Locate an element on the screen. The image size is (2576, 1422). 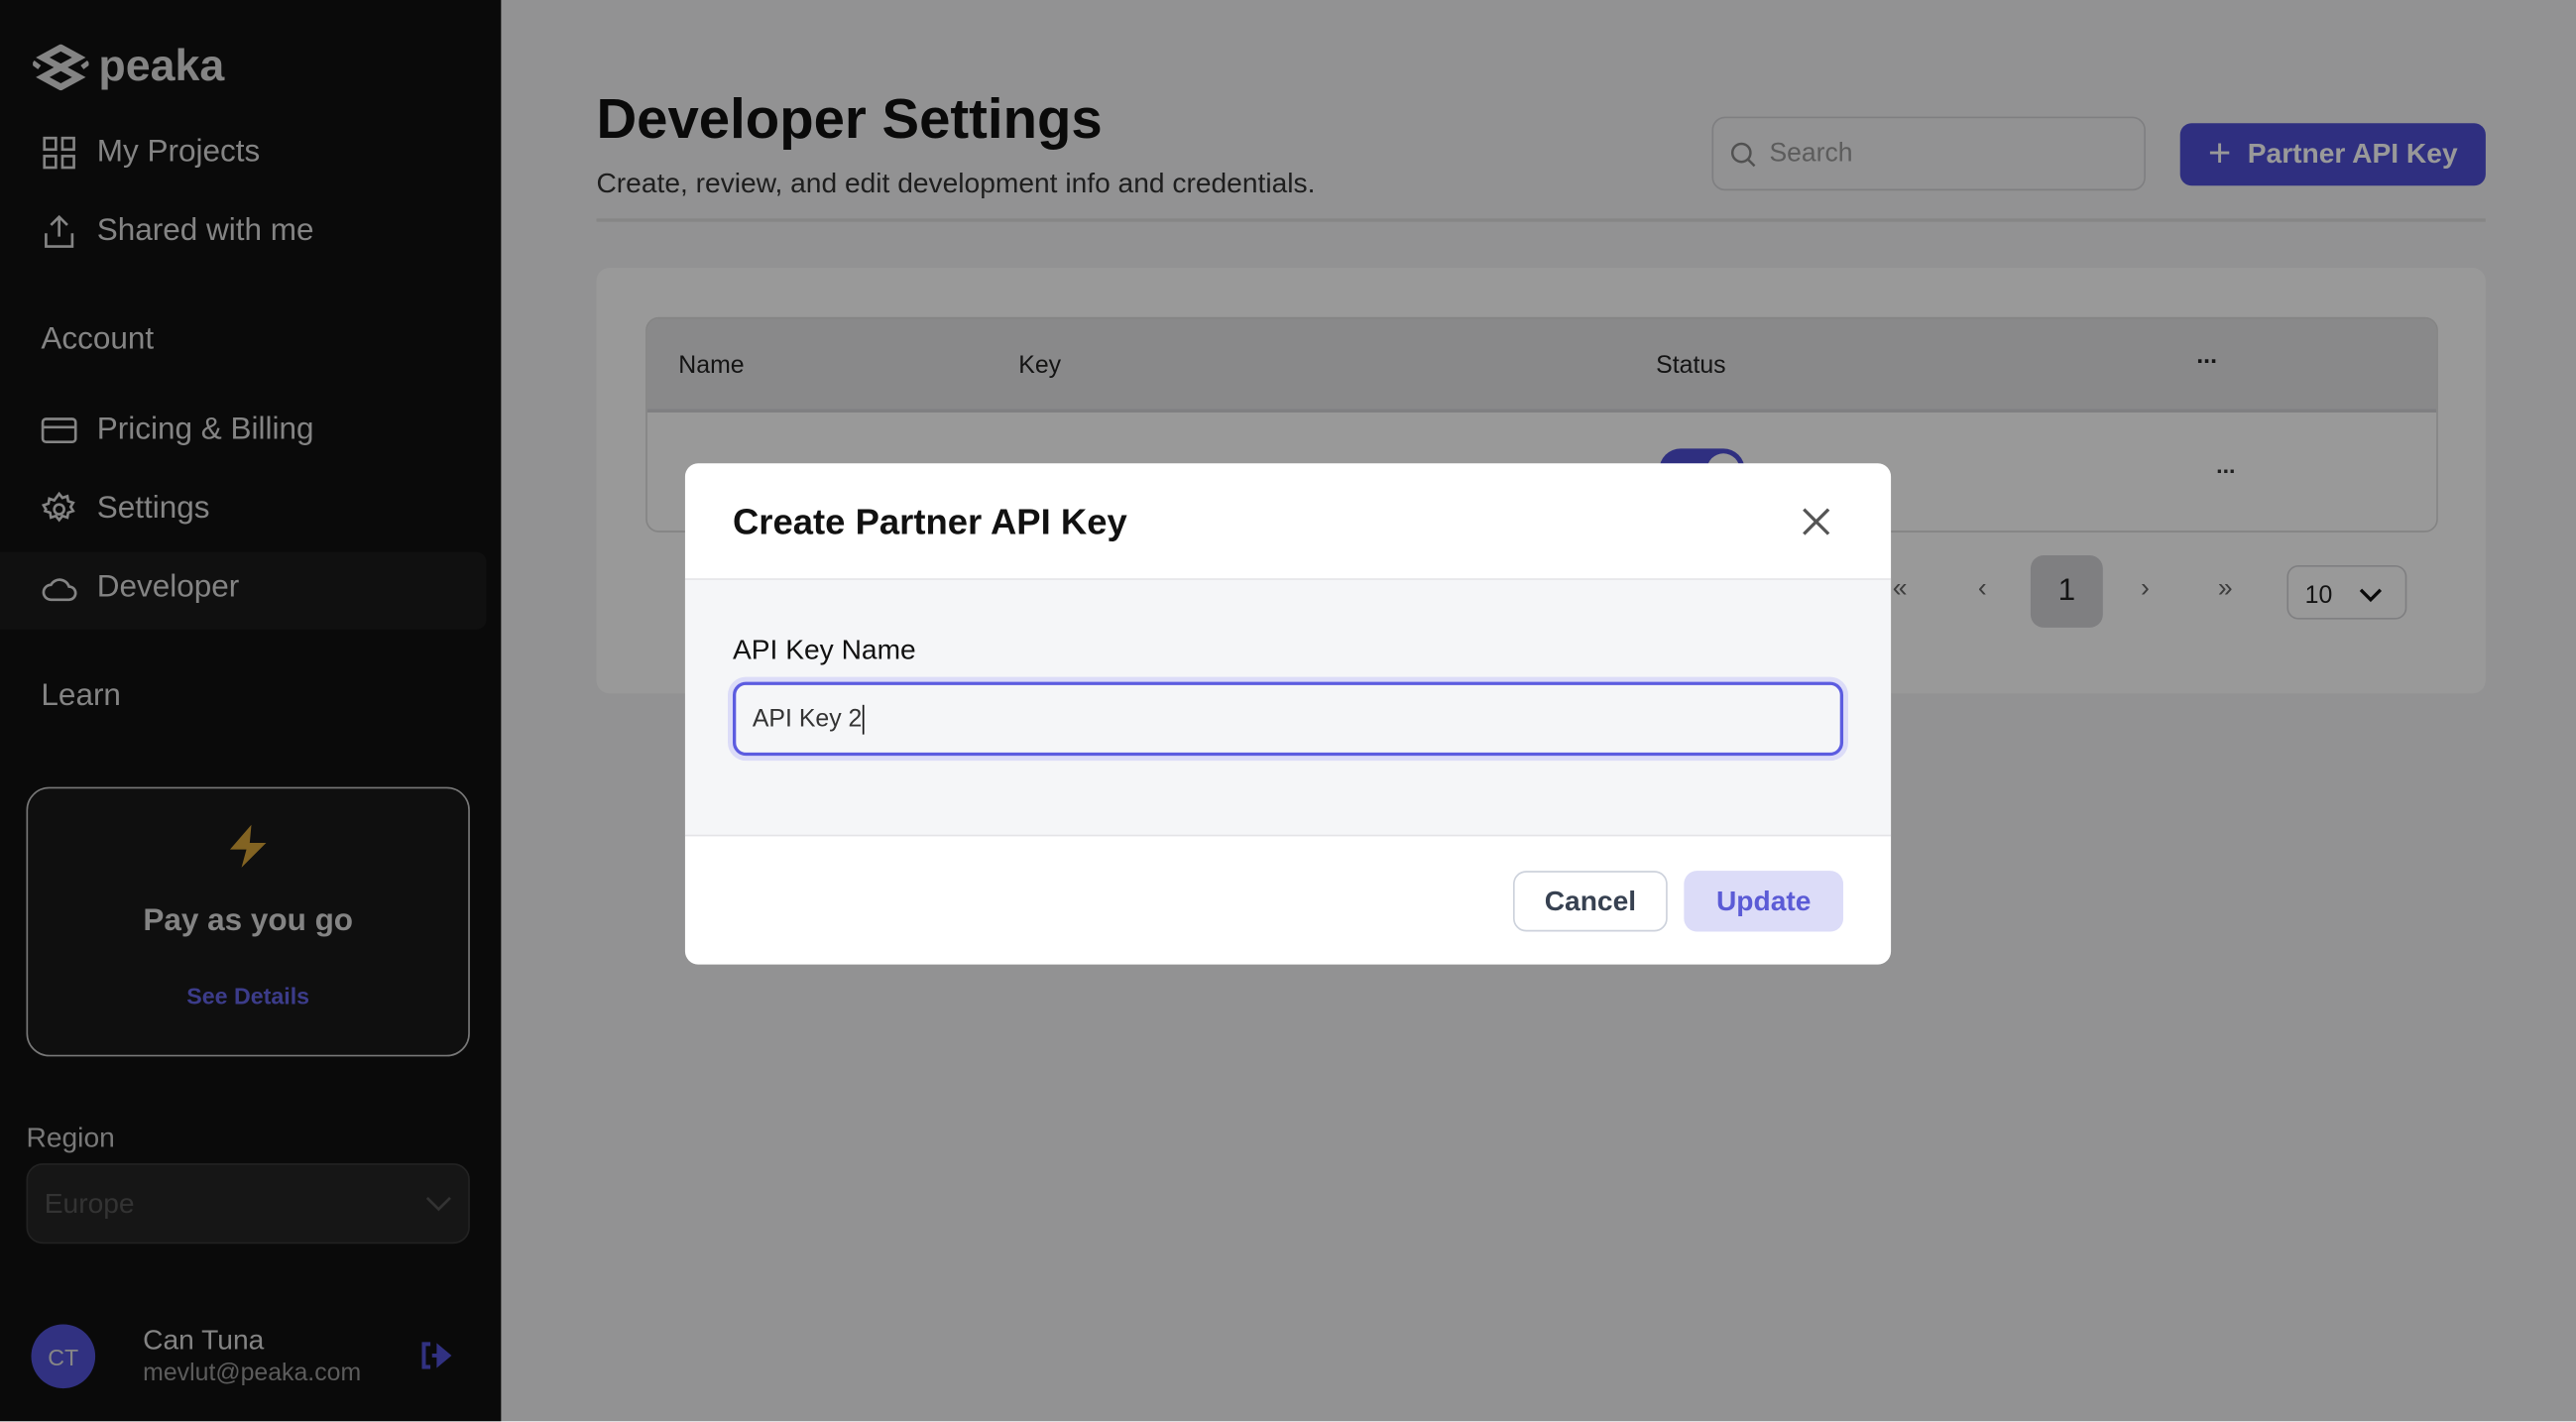
cancel-button: Cancel is located at coordinates (1590, 901).